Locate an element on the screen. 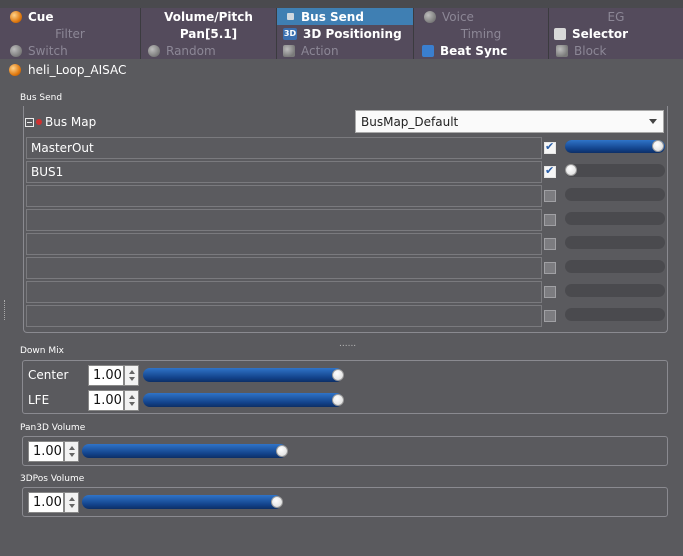  tab-switch: Switch is located at coordinates (70, 50).